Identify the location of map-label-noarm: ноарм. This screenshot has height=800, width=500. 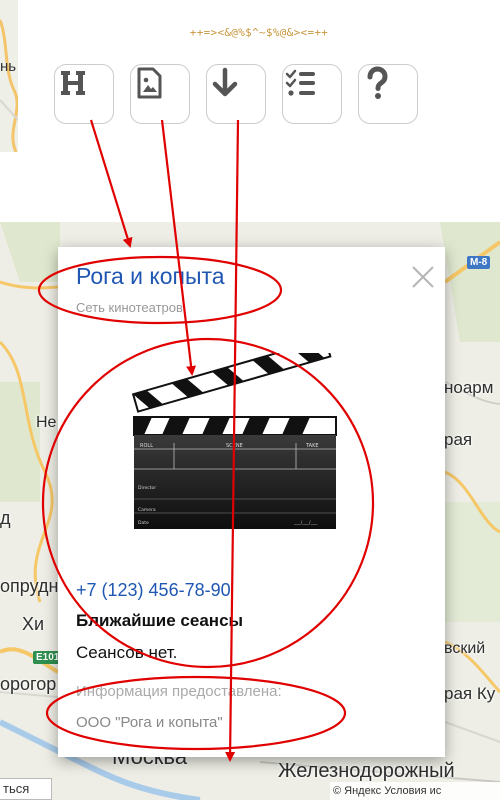
(469, 387).